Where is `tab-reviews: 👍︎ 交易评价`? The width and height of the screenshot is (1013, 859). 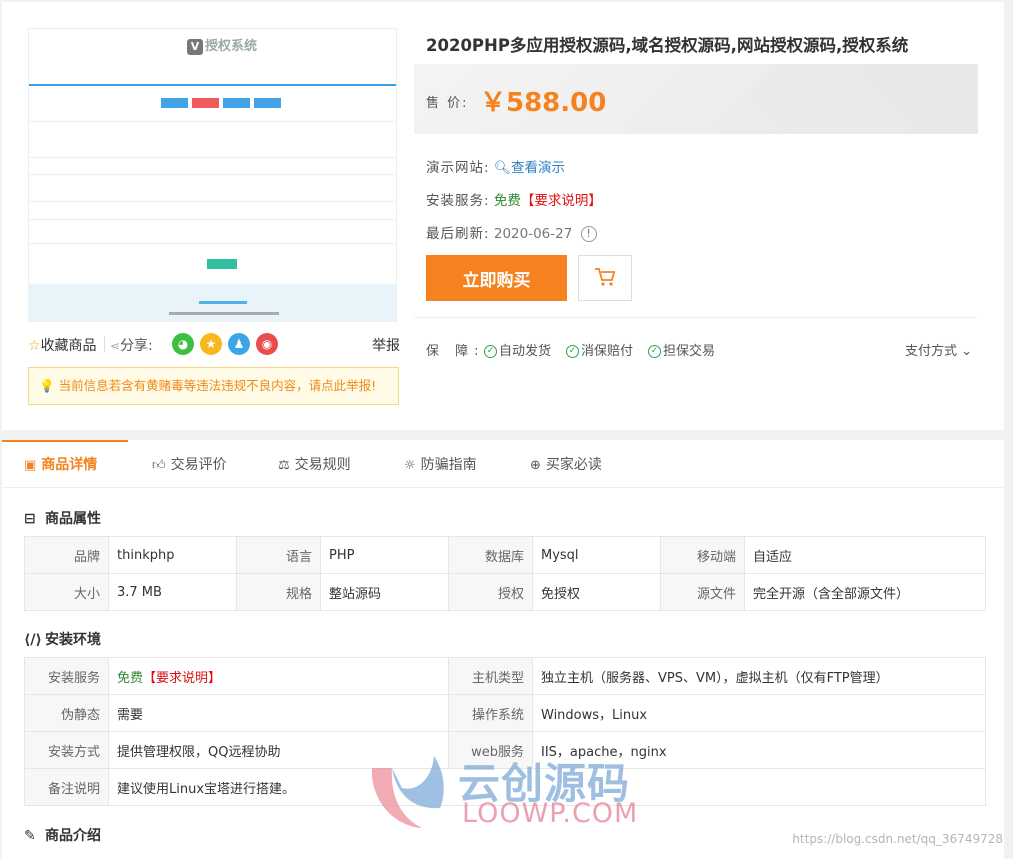 tab-reviews: 👍︎ 交易评价 is located at coordinates (189, 464).